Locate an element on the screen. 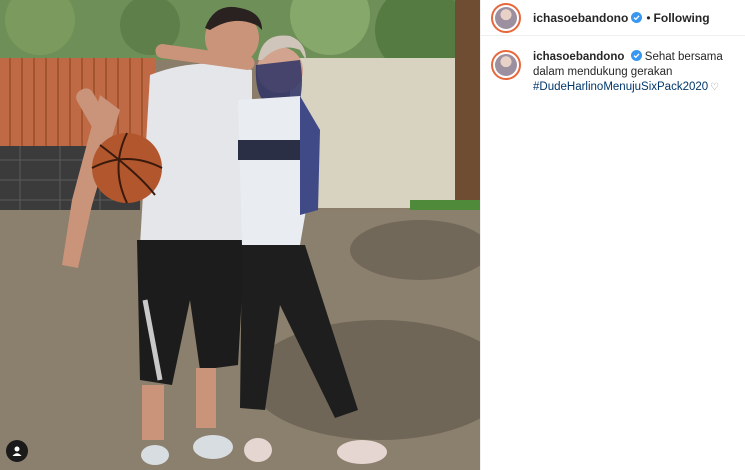 This screenshot has height=470, width=745. caption-avatar is located at coordinates (506, 65).